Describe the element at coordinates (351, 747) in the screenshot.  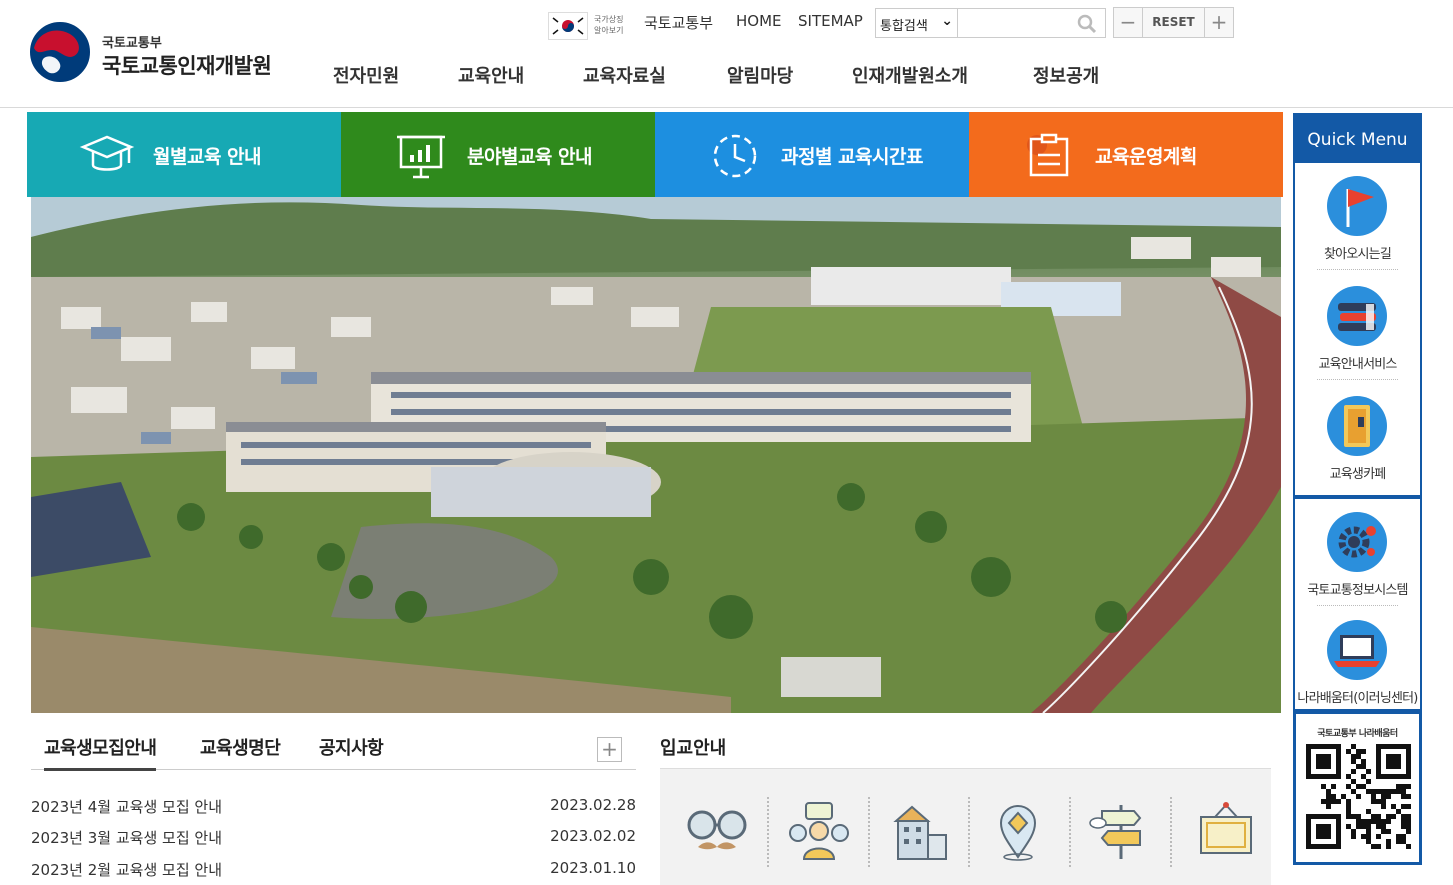
I see `tab-notices: 공지사항` at that location.